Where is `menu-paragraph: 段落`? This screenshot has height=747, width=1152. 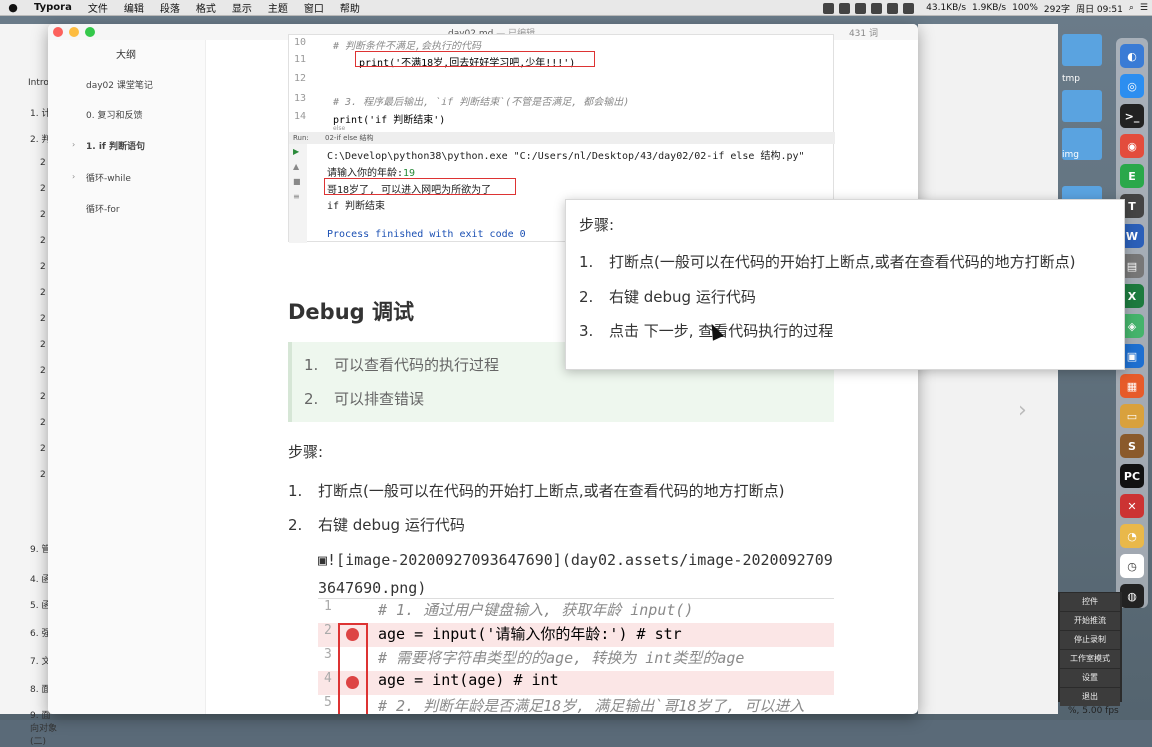 menu-paragraph: 段落 is located at coordinates (170, 7).